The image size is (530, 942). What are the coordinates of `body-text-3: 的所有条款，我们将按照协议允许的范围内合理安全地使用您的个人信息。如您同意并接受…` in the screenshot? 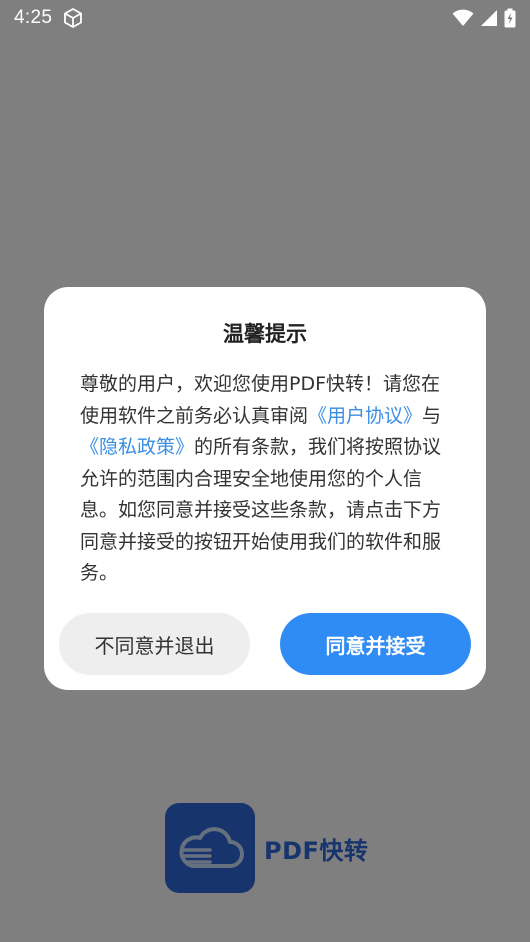 It's located at (261, 510).